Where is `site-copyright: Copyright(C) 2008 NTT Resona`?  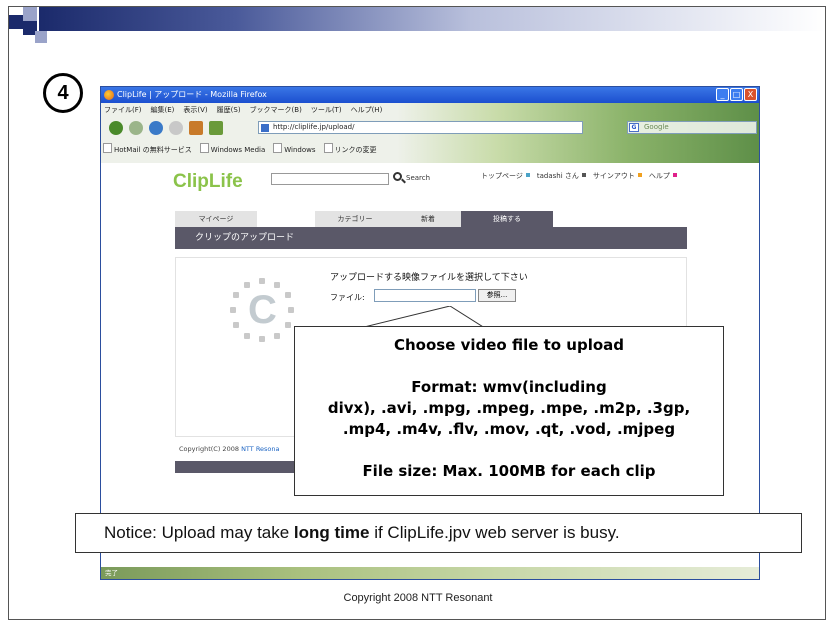
site-copyright: Copyright(C) 2008 NTT Resona is located at coordinates (229, 449).